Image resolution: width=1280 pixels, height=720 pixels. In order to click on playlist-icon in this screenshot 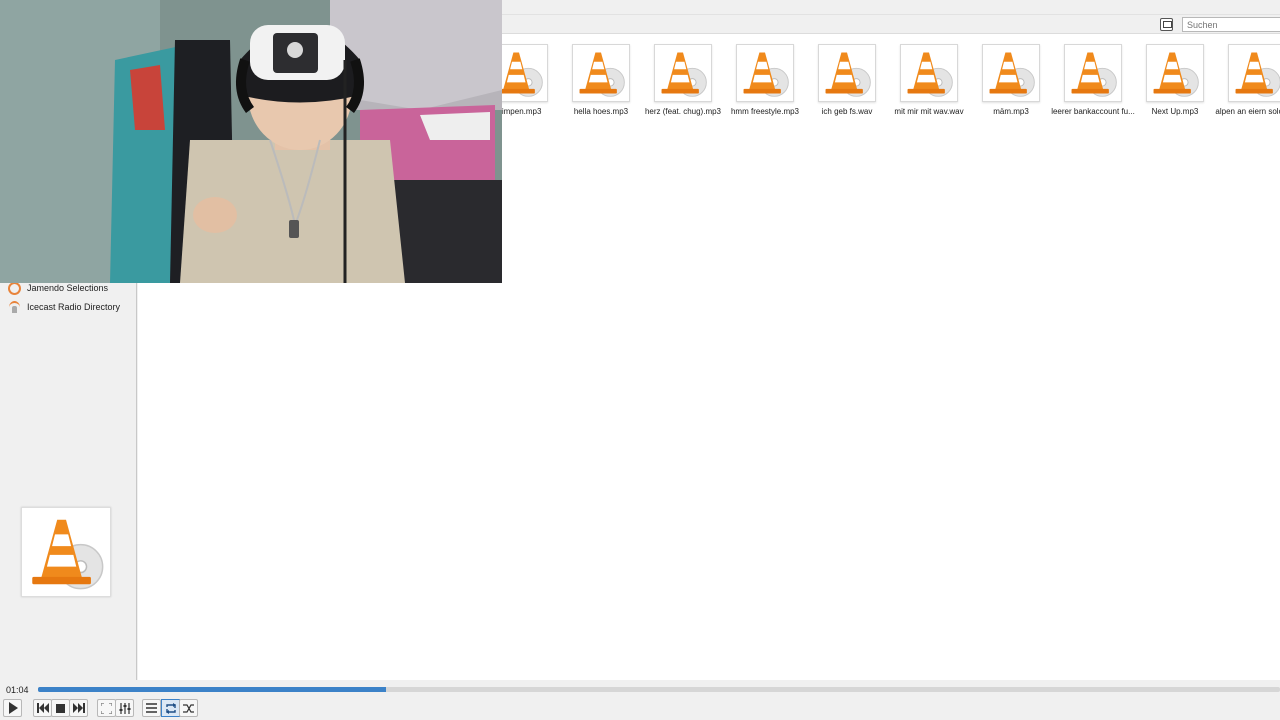, I will do `click(151, 708)`.